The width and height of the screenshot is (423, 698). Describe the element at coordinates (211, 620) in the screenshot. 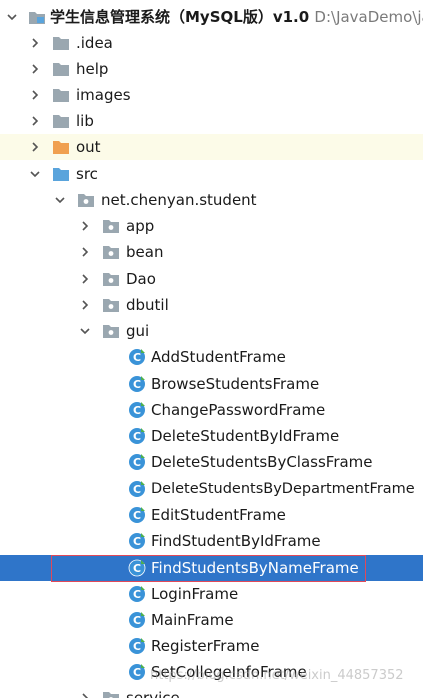

I see `tree-row-class: C MainFrame` at that location.